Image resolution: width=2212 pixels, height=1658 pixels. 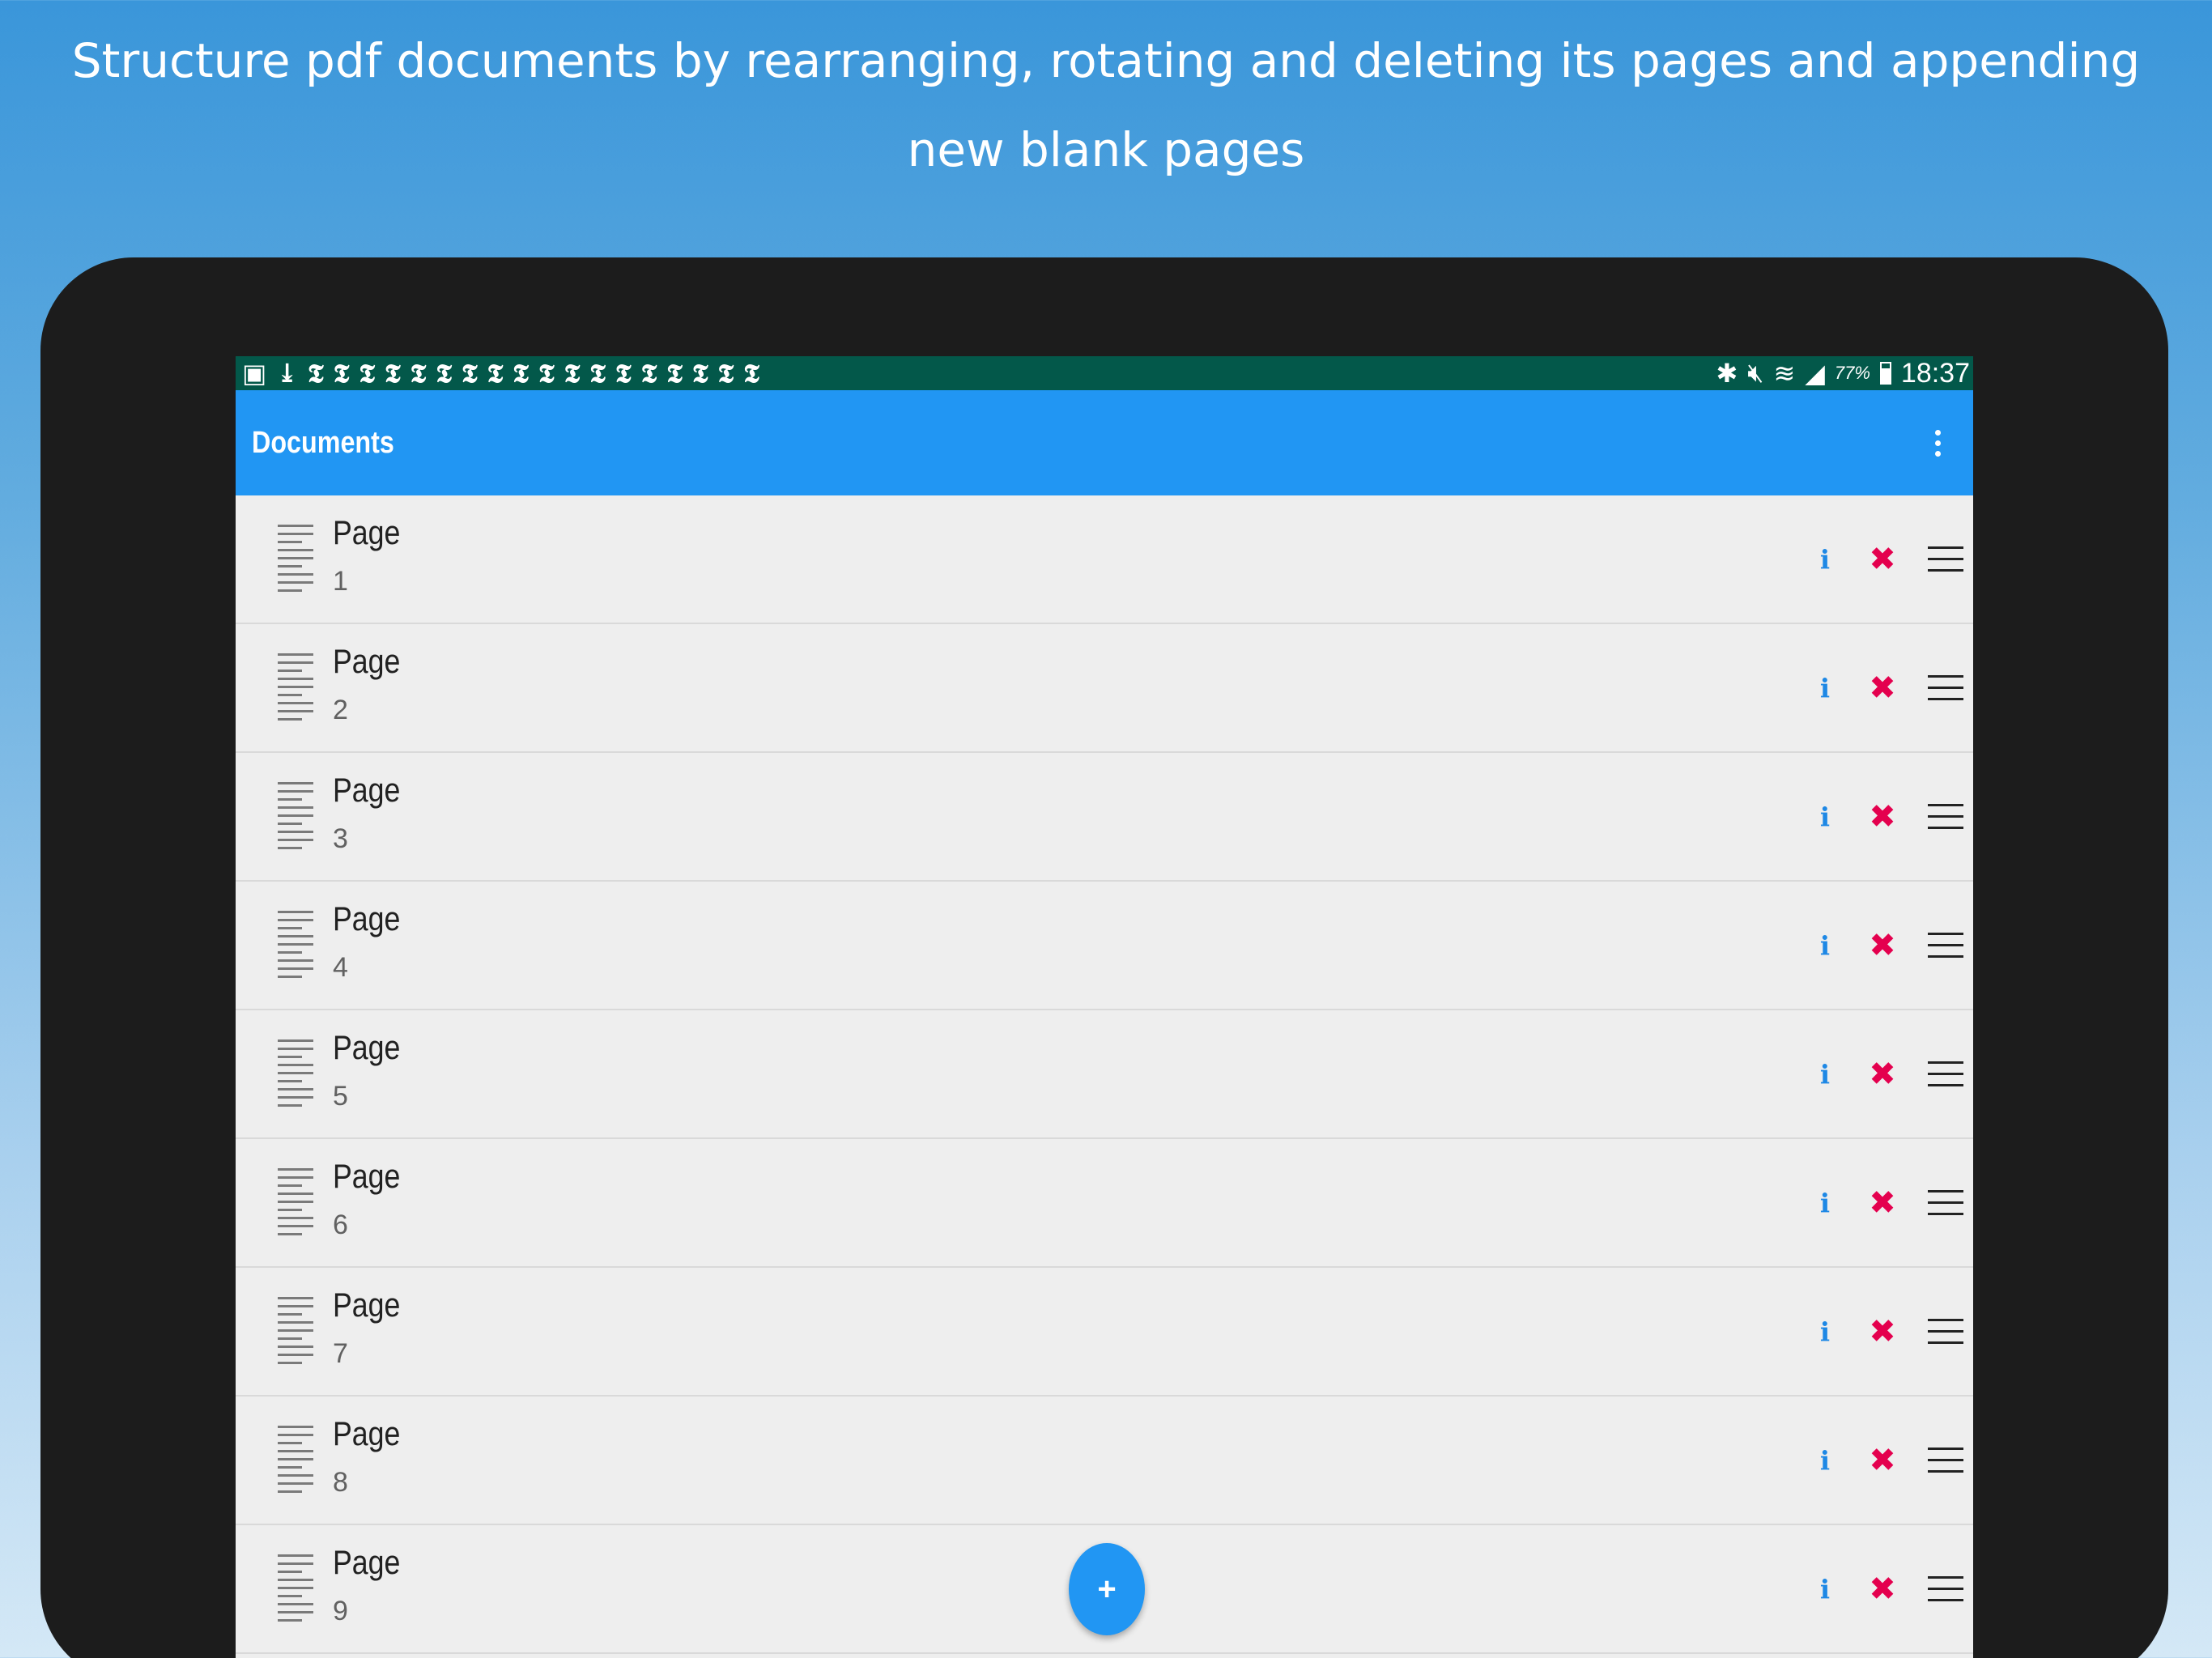 I want to click on page-row: Page 3 i ✖, so click(x=1104, y=817).